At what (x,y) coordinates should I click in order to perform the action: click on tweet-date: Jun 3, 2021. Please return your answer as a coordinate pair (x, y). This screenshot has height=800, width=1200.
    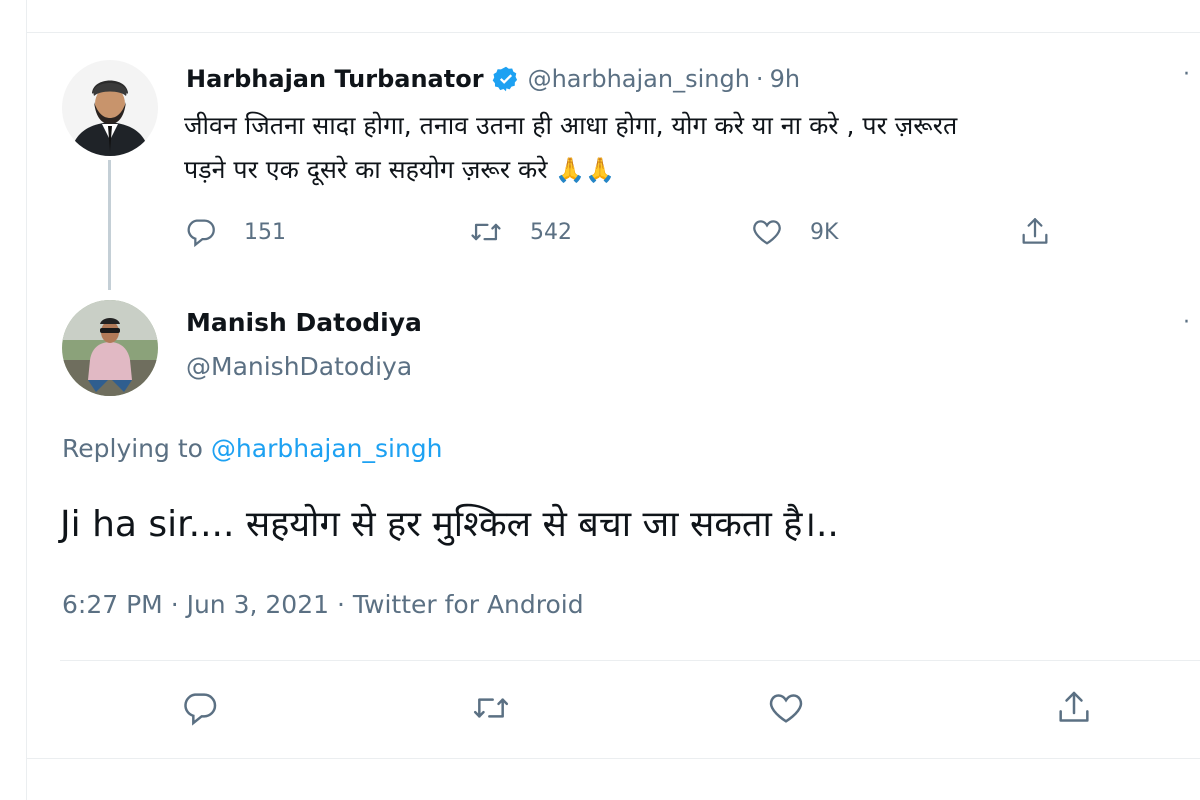
    Looking at the image, I should click on (258, 604).